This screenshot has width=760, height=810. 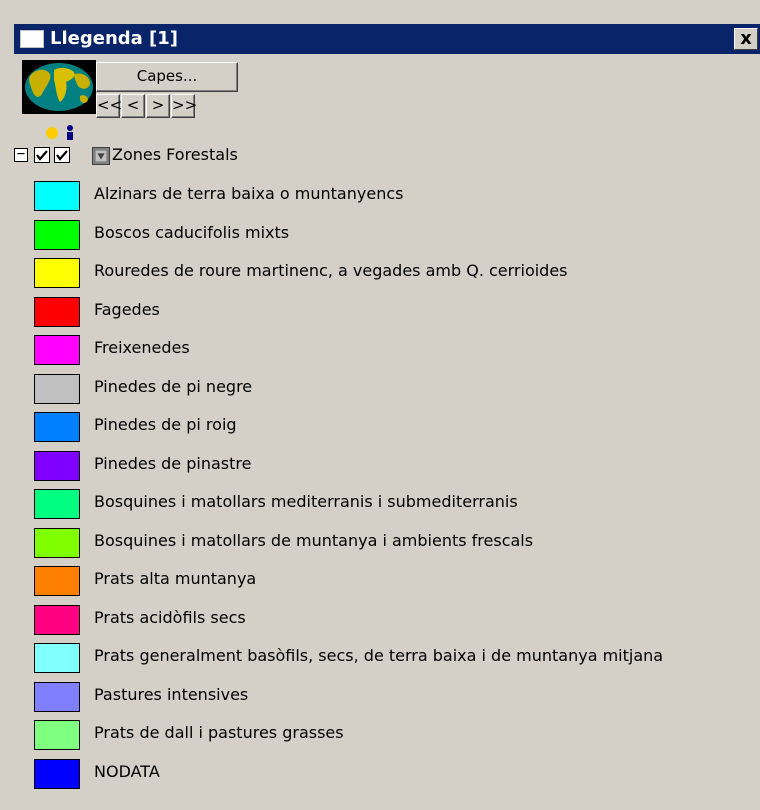 What do you see at coordinates (397, 236) in the screenshot?
I see `legend-item: Boscos caducifolis mixts` at bounding box center [397, 236].